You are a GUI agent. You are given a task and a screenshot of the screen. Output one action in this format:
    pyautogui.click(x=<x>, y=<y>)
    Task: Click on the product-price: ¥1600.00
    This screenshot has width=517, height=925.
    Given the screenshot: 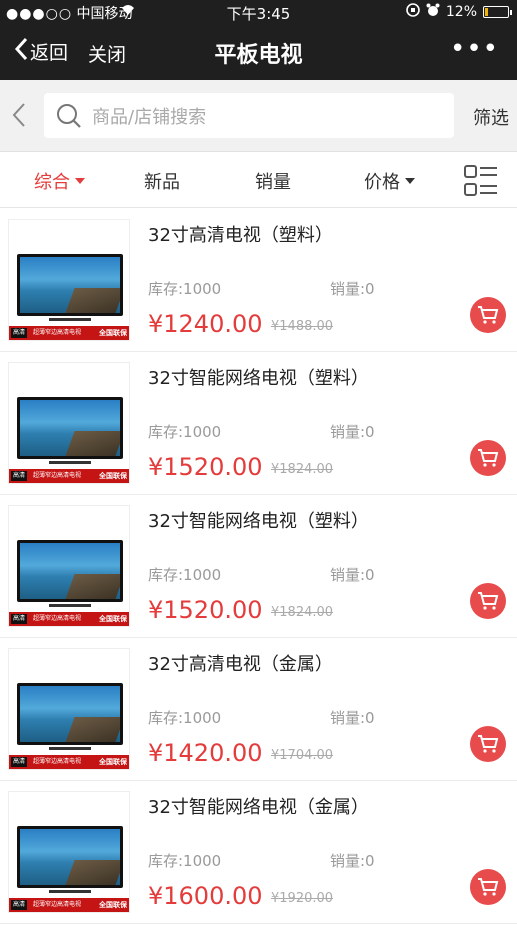 What is the action you would take?
    pyautogui.click(x=205, y=896)
    